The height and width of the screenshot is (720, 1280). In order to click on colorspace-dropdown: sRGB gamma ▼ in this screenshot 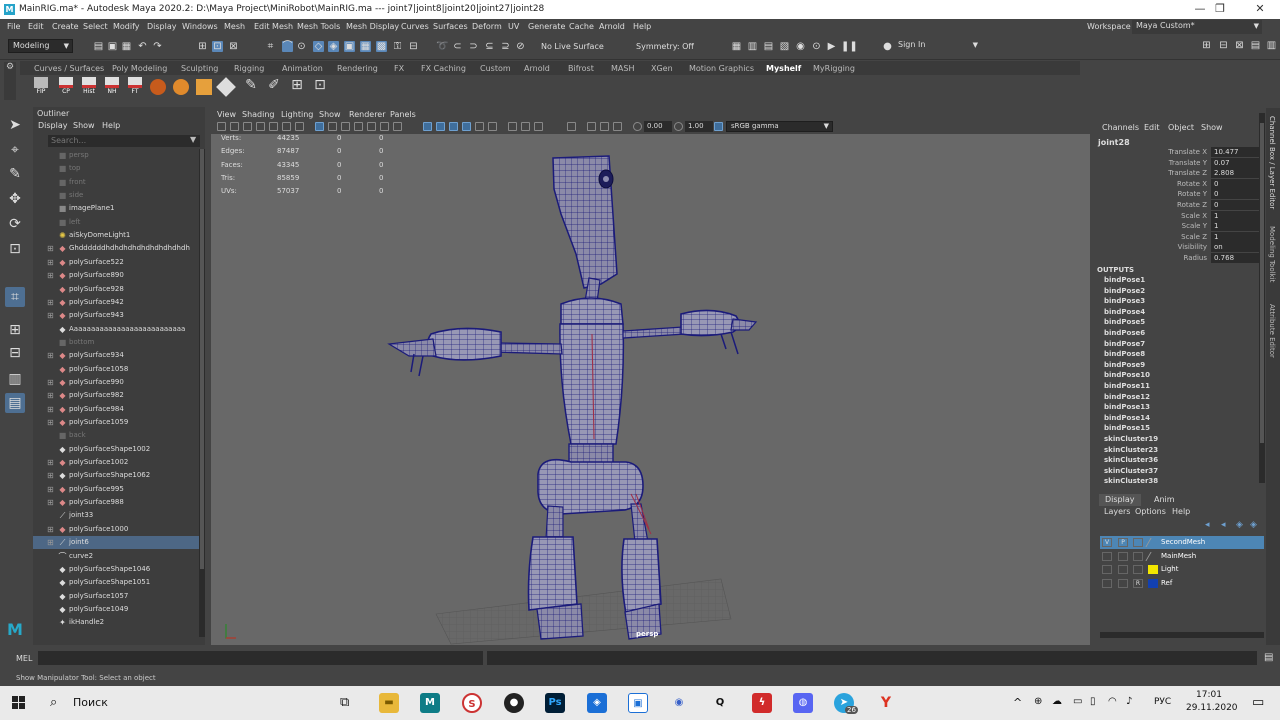, I will do `click(779, 126)`.